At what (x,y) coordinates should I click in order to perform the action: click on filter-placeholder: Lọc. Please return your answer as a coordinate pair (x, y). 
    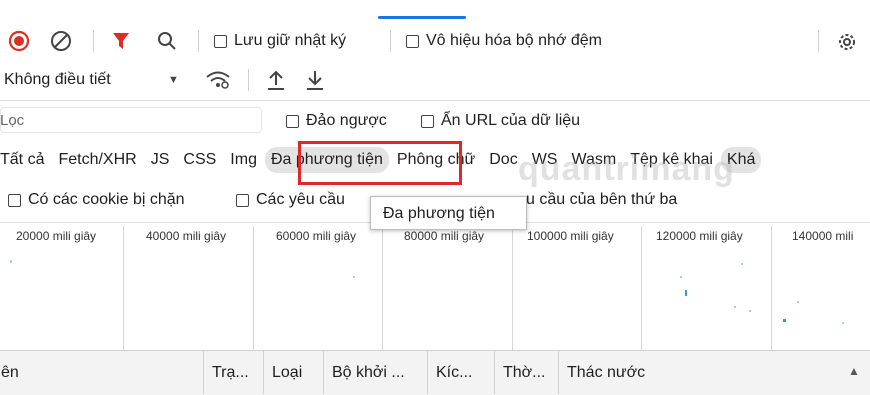
    Looking at the image, I should click on (12, 120).